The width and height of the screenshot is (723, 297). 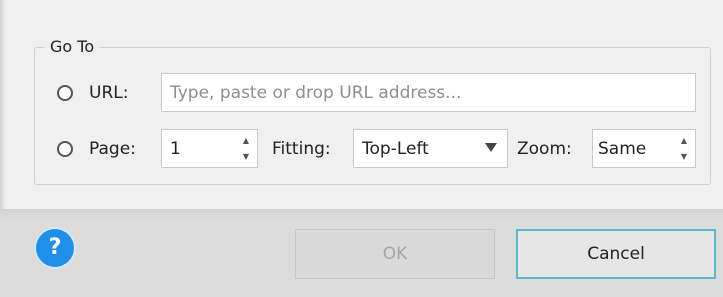 I want to click on url-label: URL:, so click(x=109, y=93).